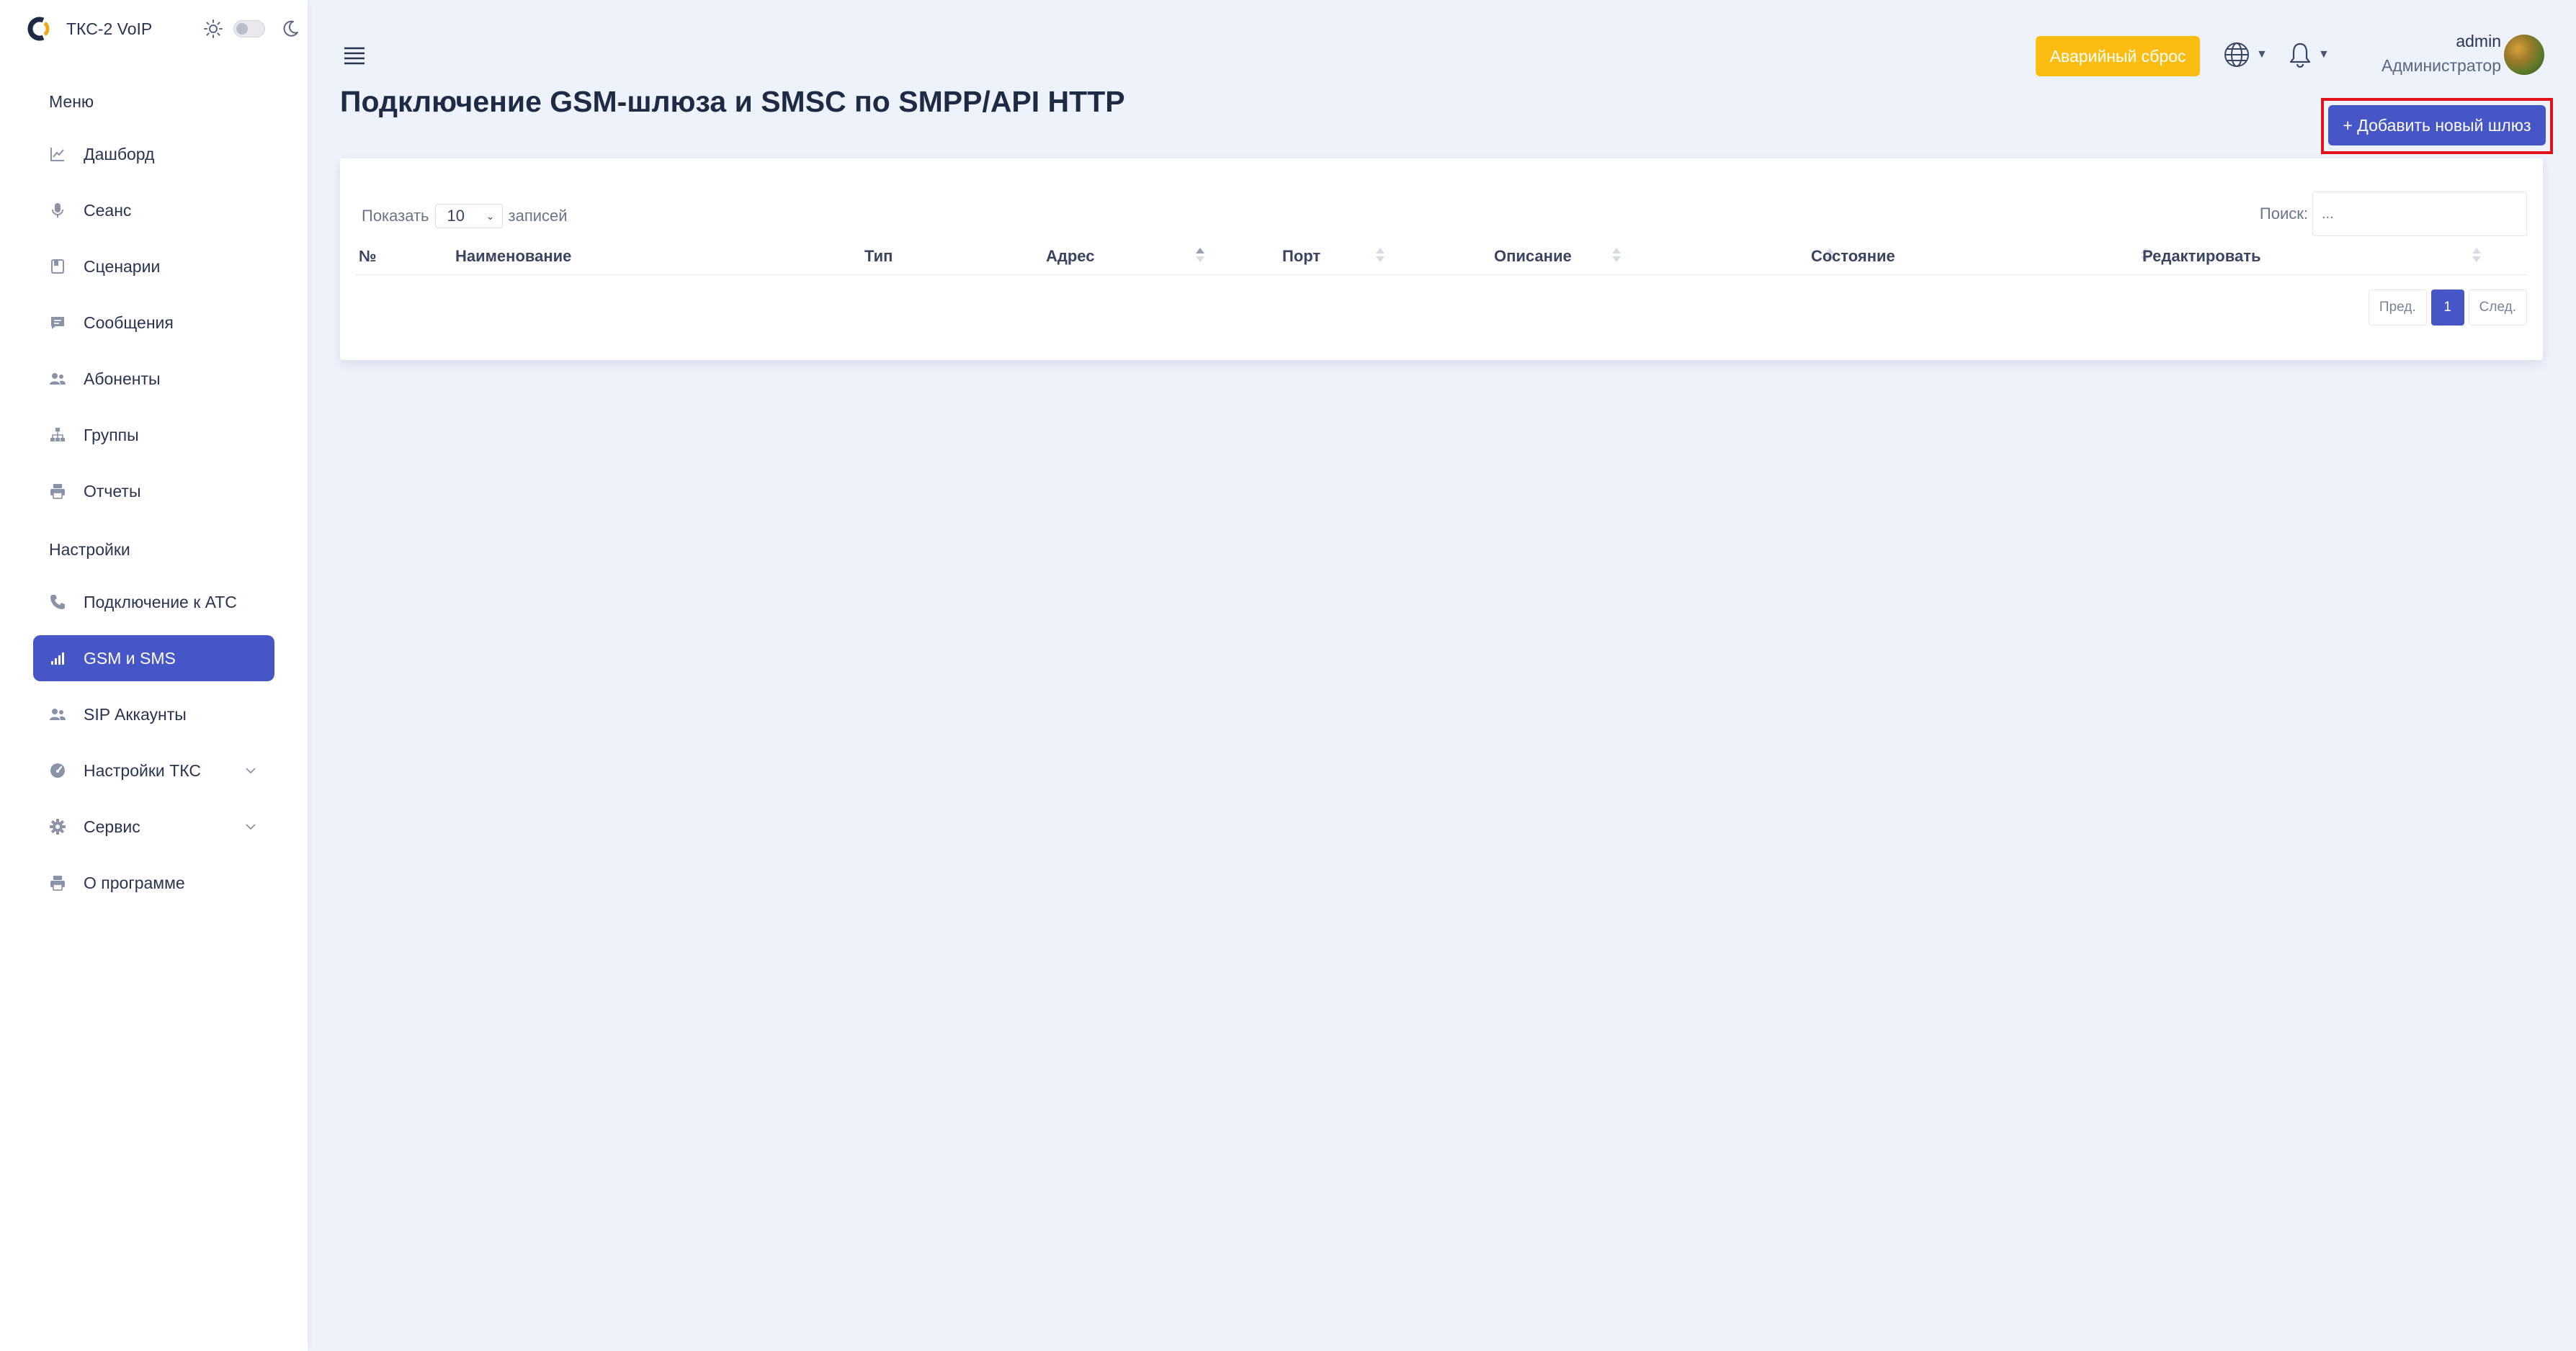 The width and height of the screenshot is (2576, 1351). Describe the element at coordinates (2478, 41) in the screenshot. I see `user-name: admin` at that location.